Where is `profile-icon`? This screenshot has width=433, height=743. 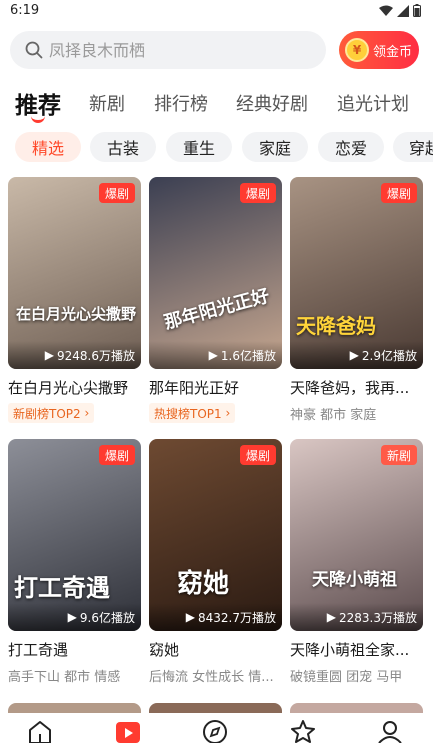
profile-icon is located at coordinates (390, 732).